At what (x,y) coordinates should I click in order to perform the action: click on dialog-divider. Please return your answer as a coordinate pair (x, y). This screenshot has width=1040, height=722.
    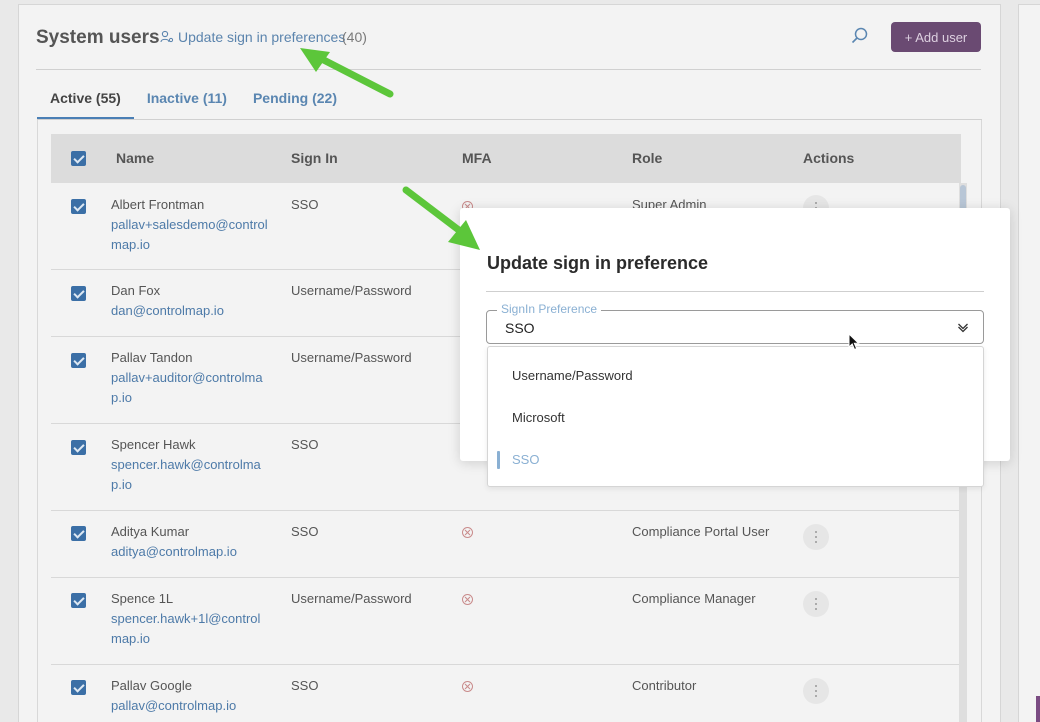
    Looking at the image, I should click on (735, 291).